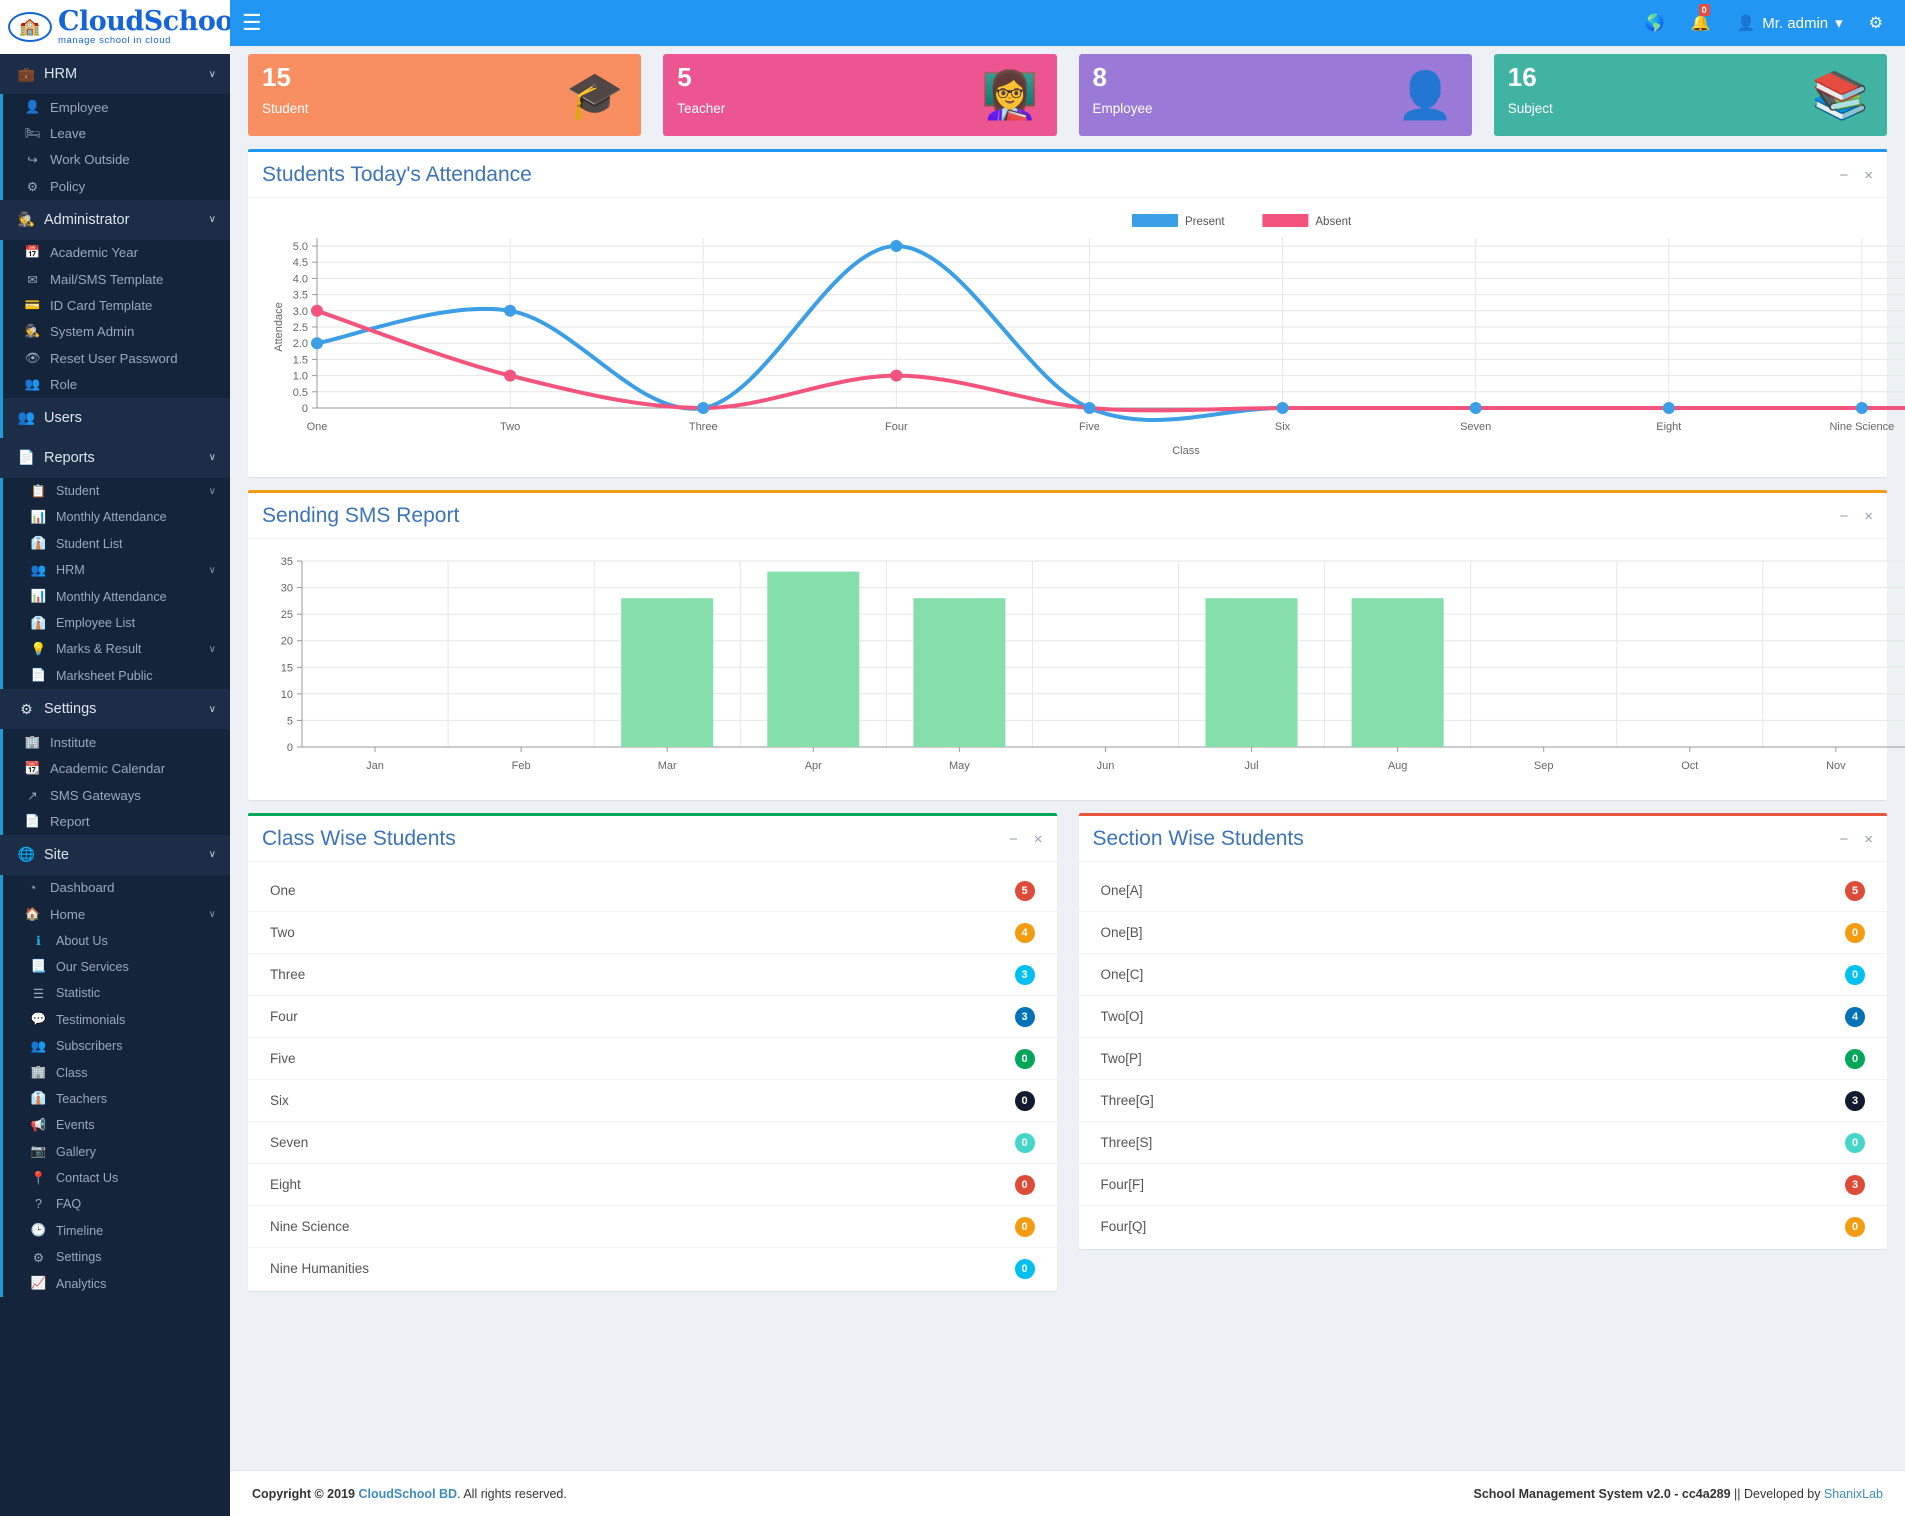  Describe the element at coordinates (115, 332) in the screenshot. I see `sidebar-item-system-admin: 🕵 System Admin` at that location.